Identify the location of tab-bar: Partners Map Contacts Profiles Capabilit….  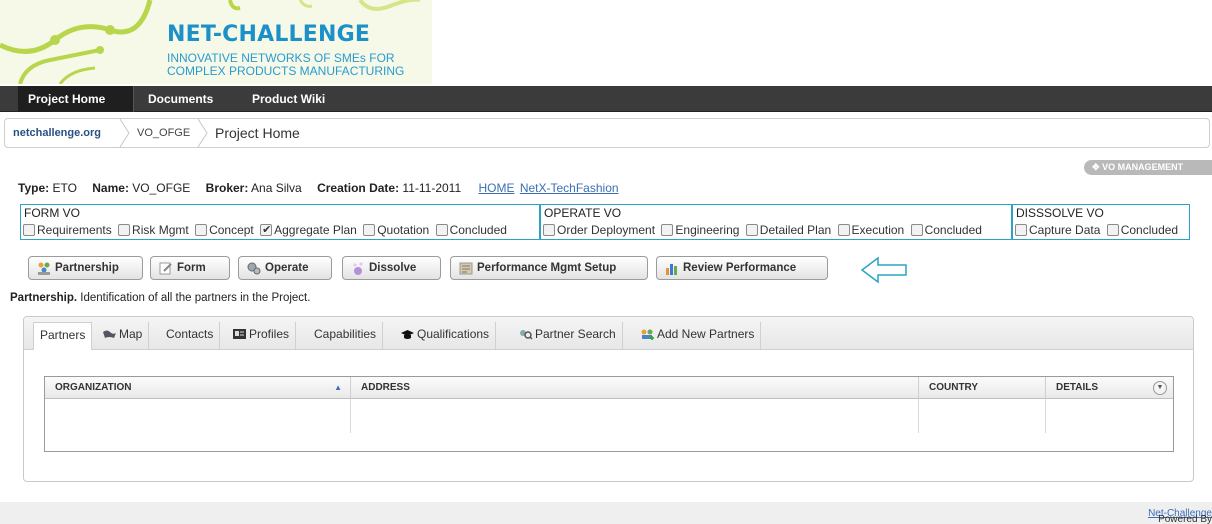
(608, 333).